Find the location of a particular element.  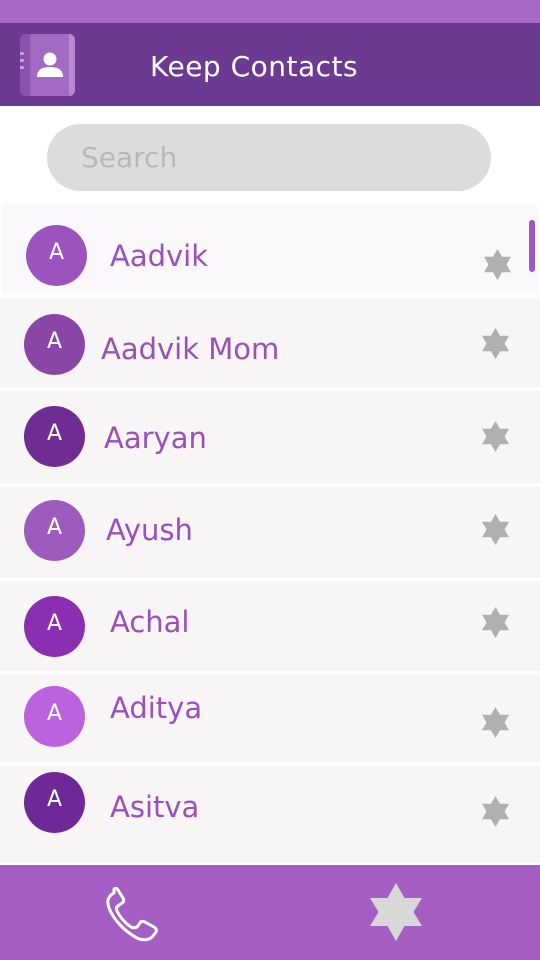

contact-name: Aaryan is located at coordinates (155, 438).